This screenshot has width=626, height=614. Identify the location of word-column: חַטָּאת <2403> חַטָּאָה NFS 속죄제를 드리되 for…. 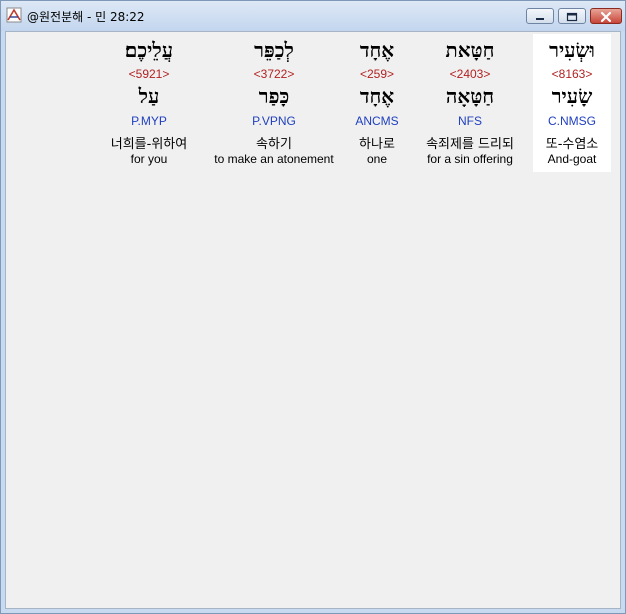
(470, 103).